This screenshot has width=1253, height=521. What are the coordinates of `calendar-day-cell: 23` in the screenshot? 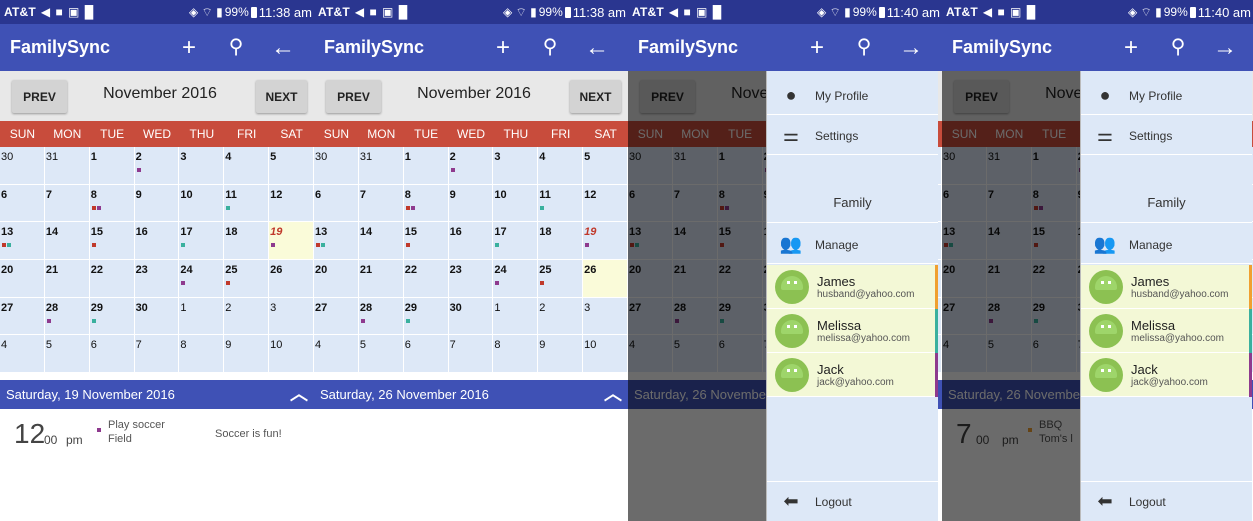 It's located at (157, 279).